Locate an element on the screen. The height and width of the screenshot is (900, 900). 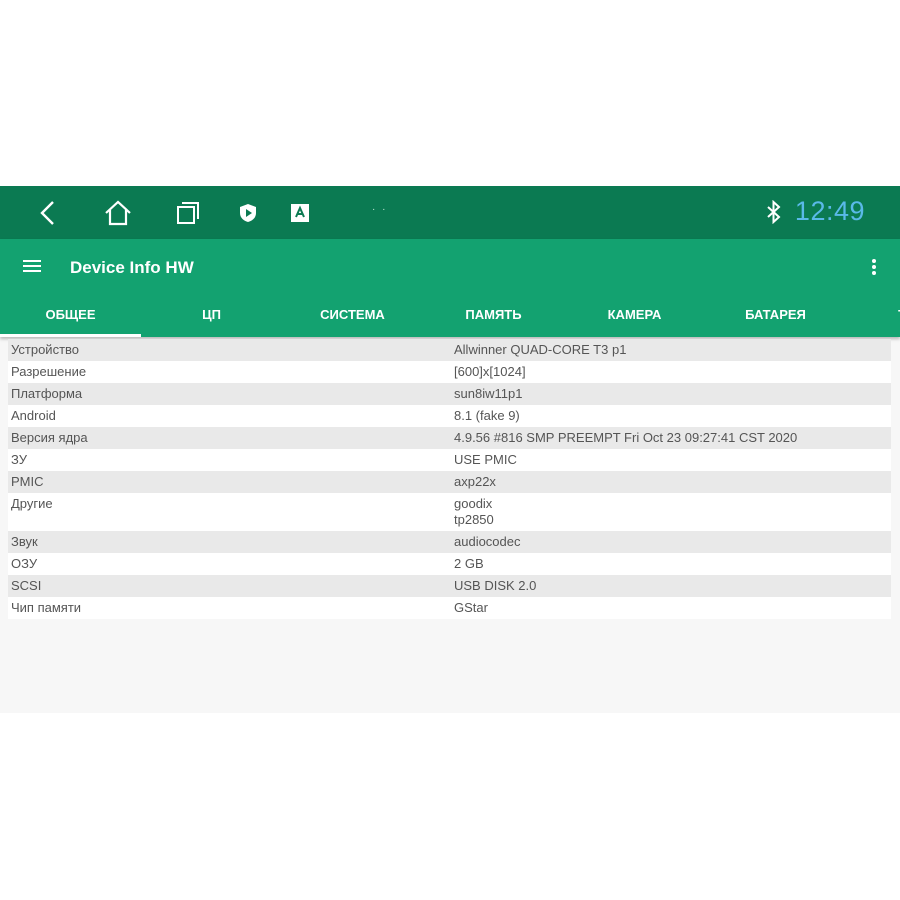
tab-bar: ОБЩЕЕЦПСИСТЕМАПАМЯТЬКАМЕРАБАТАРЕЯТЕМП is located at coordinates (450, 314).